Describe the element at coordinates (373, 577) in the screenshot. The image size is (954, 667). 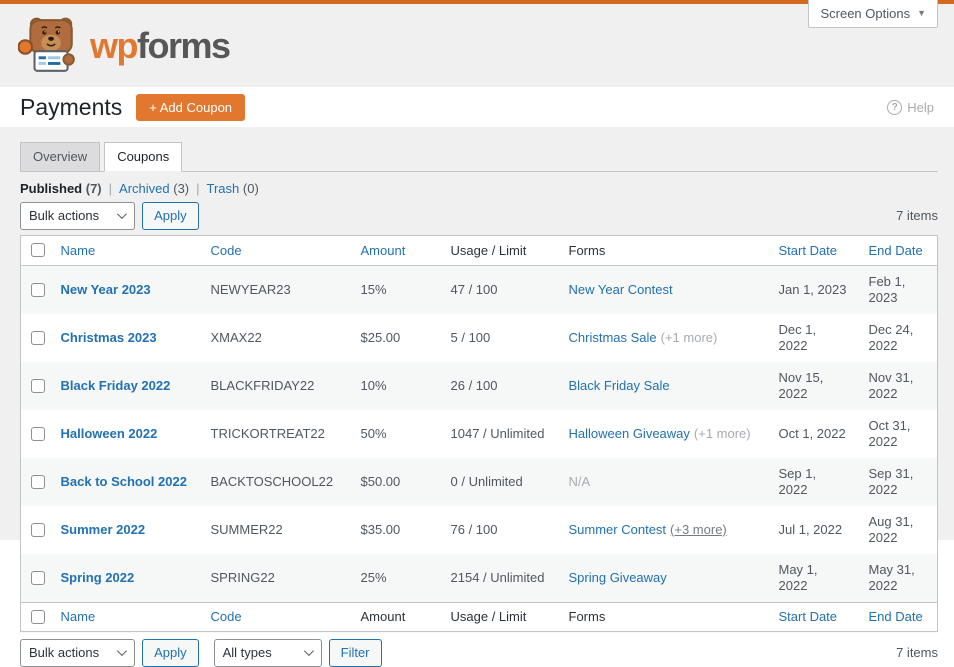
I see `coupon-amount: 25%` at that location.